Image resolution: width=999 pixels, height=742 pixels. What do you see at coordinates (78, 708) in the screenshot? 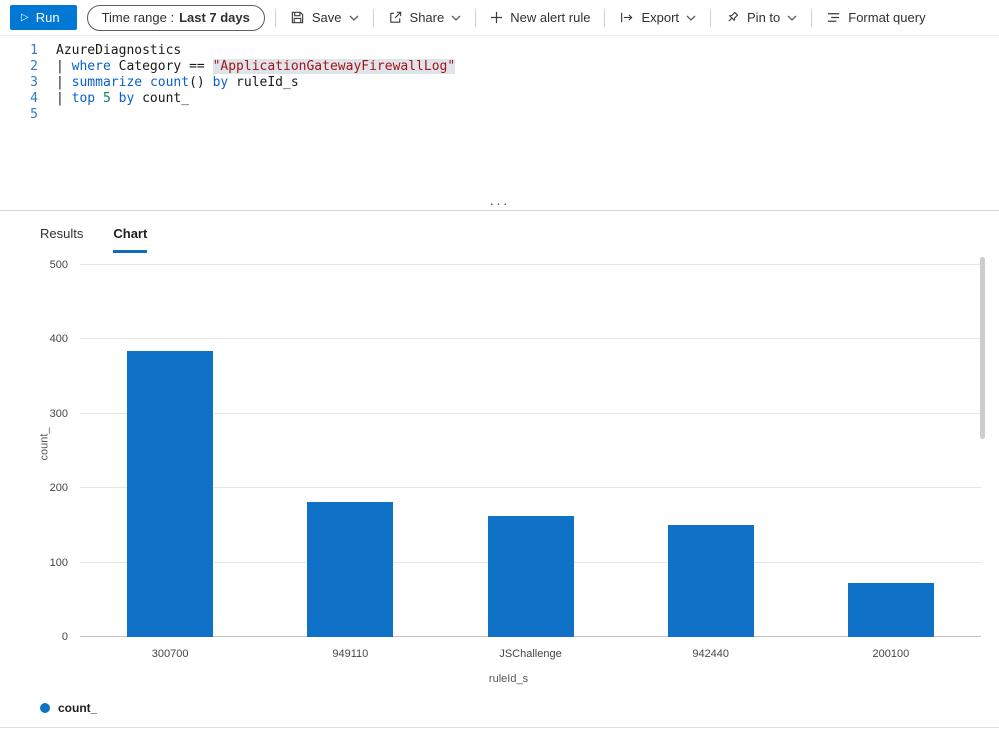
I see `legend-label: count_` at bounding box center [78, 708].